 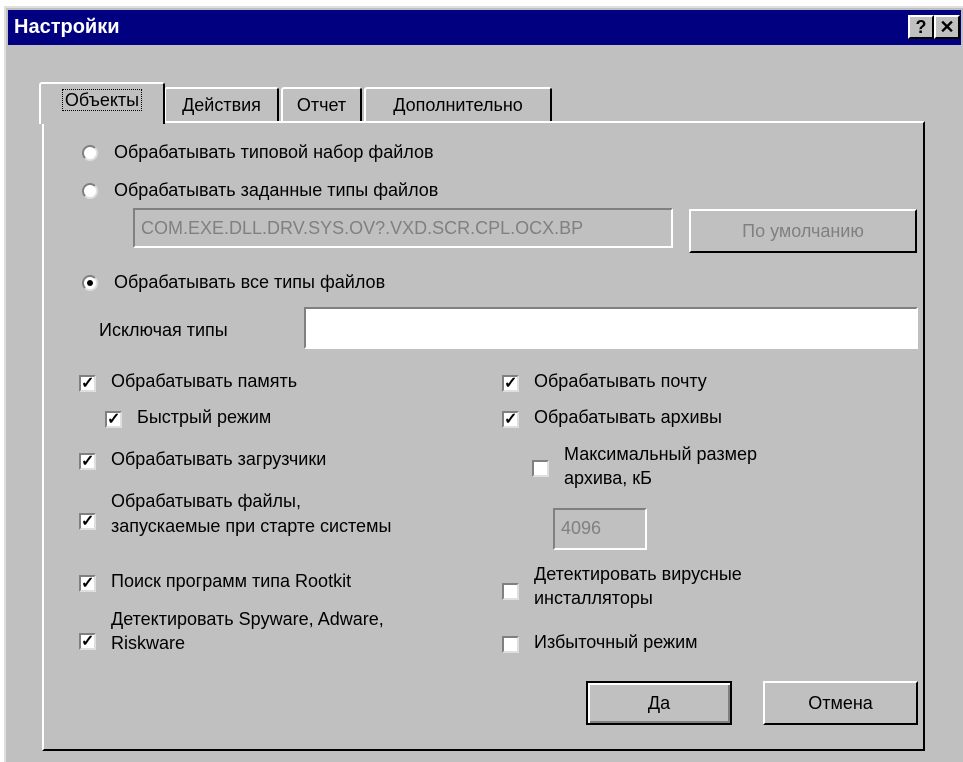 What do you see at coordinates (484, 27) in the screenshot?
I see `title-bar: Настройки ? ✕` at bounding box center [484, 27].